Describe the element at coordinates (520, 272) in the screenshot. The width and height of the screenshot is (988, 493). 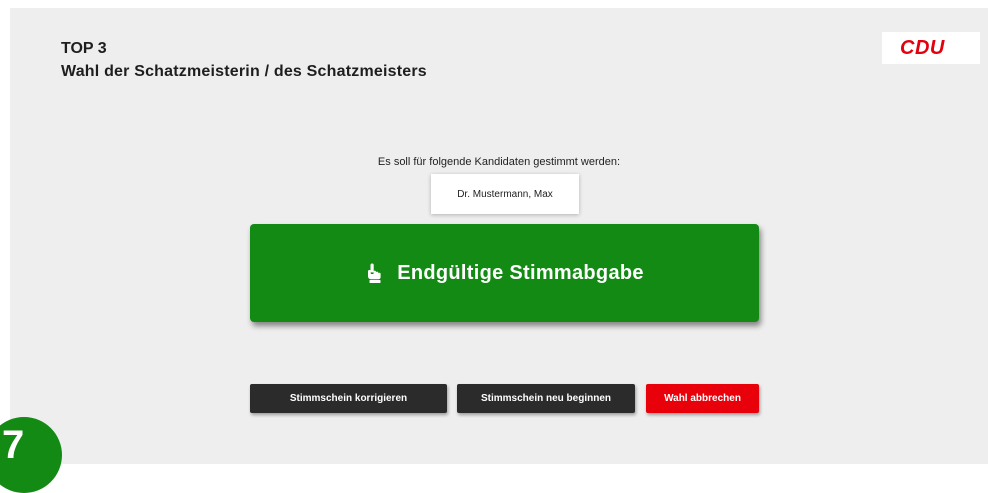
I see `final-vote-label: Endgültige Stimmabgabe` at that location.